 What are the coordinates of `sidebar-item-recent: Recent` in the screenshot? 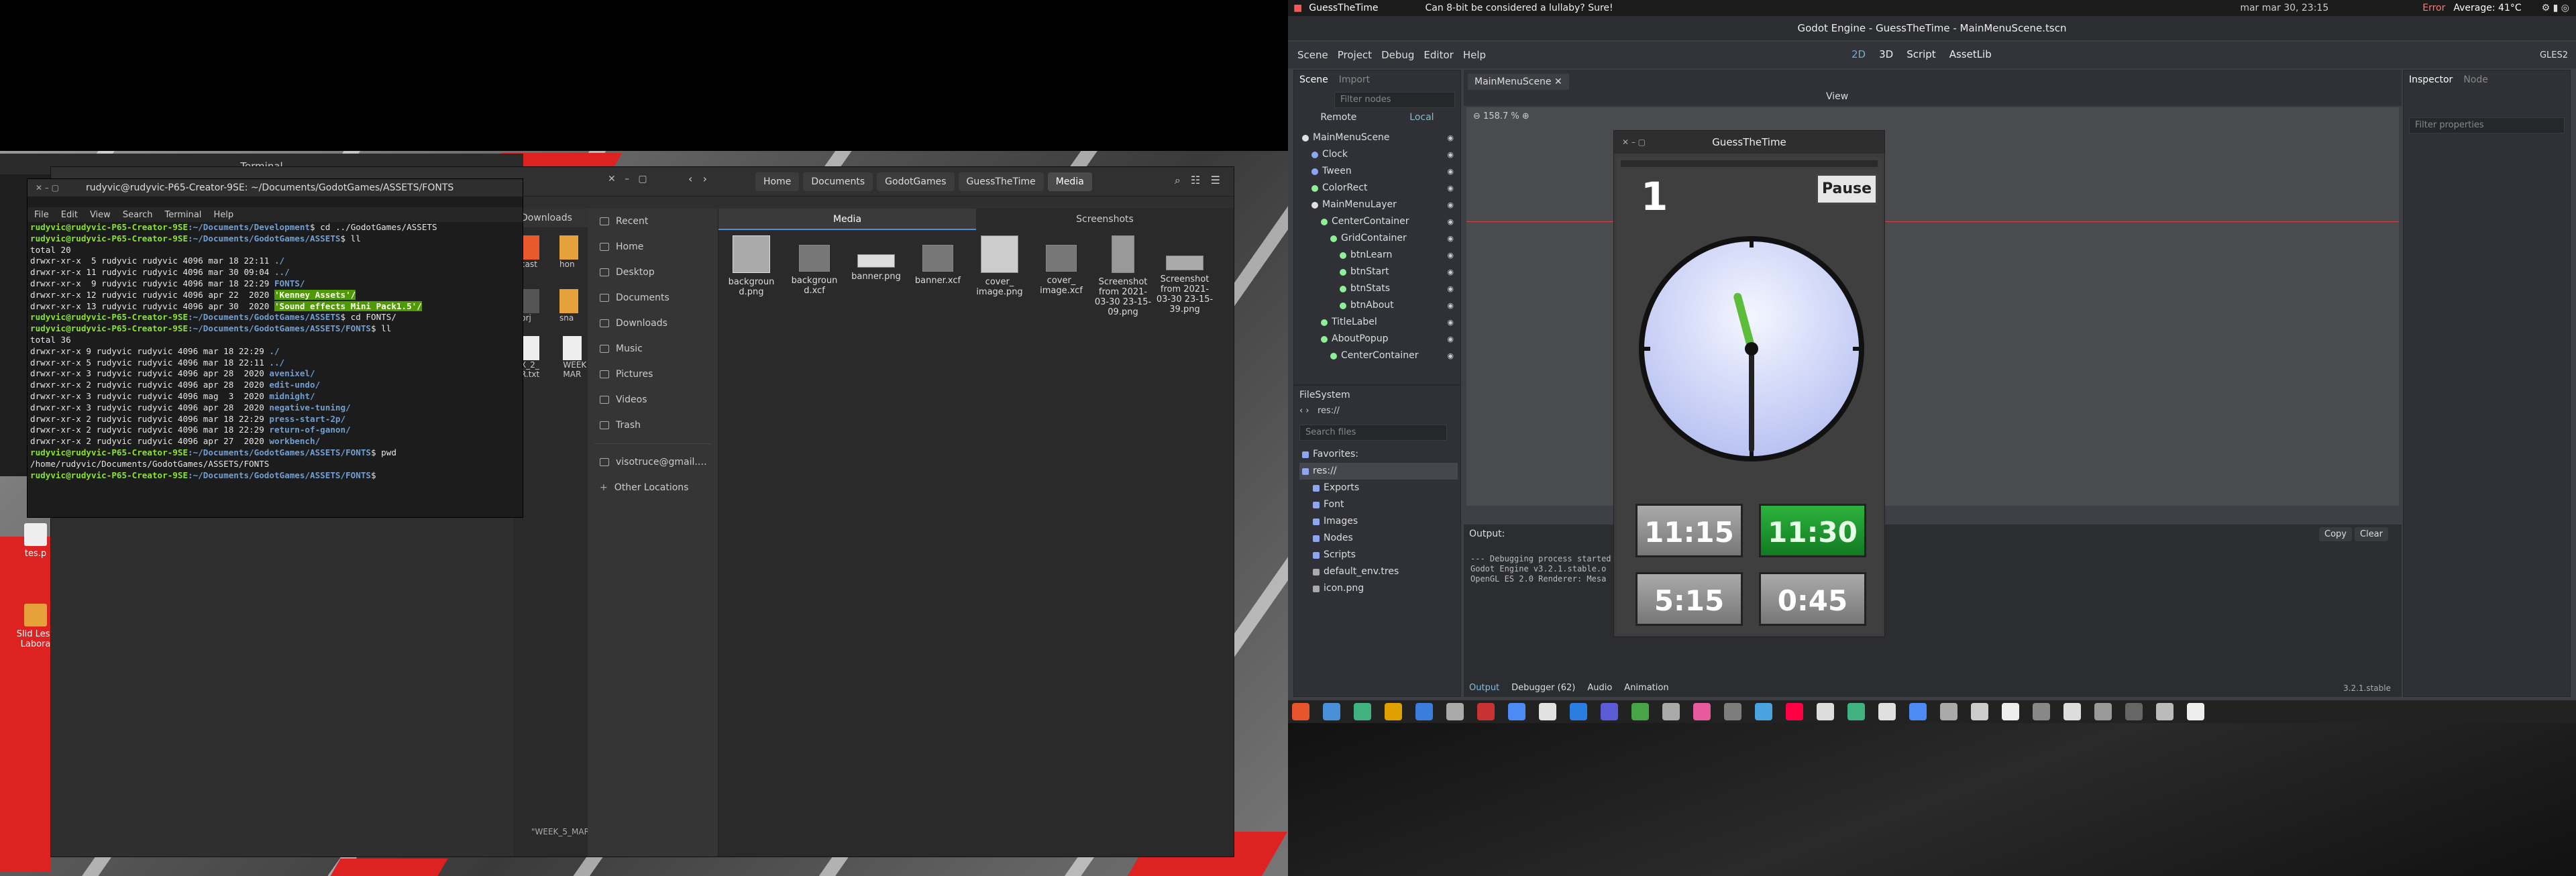 It's located at (653, 221).